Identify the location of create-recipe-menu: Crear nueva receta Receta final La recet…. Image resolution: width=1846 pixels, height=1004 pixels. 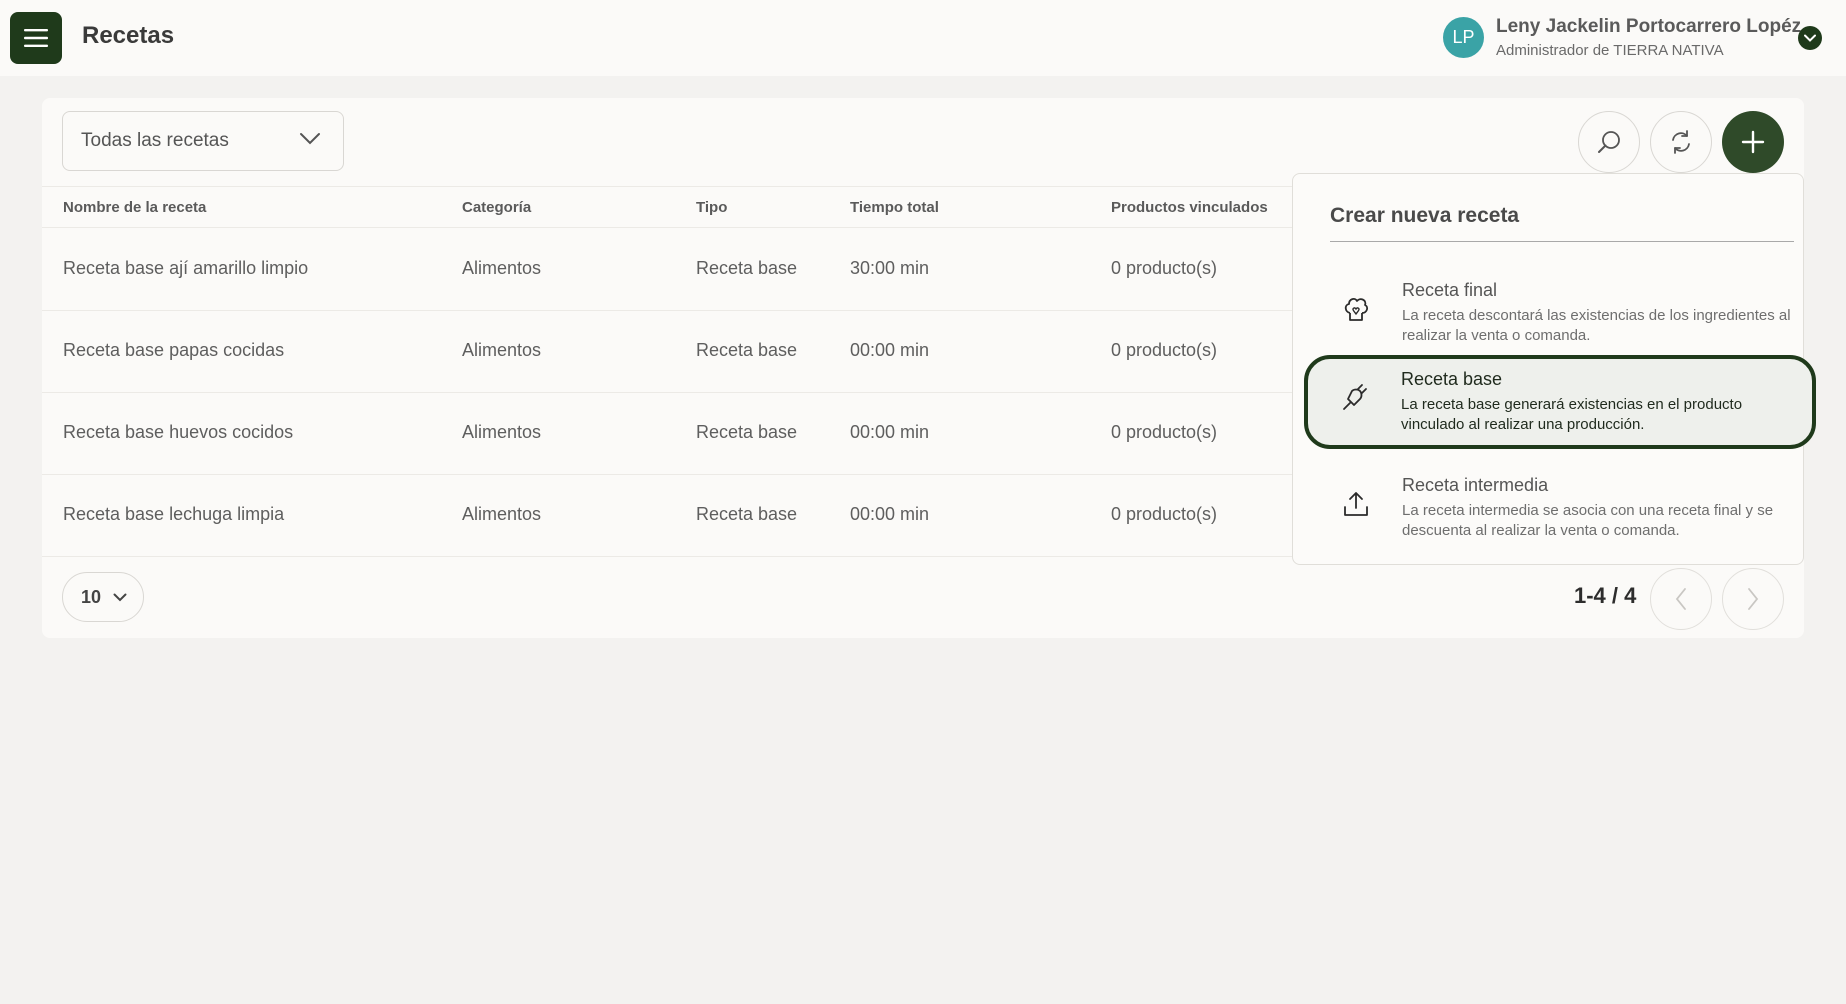
(1554, 369).